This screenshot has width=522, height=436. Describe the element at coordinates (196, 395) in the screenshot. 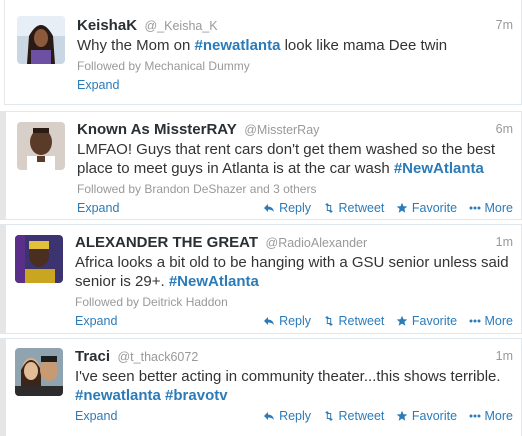

I see `hashtag-link: #bravotv` at that location.